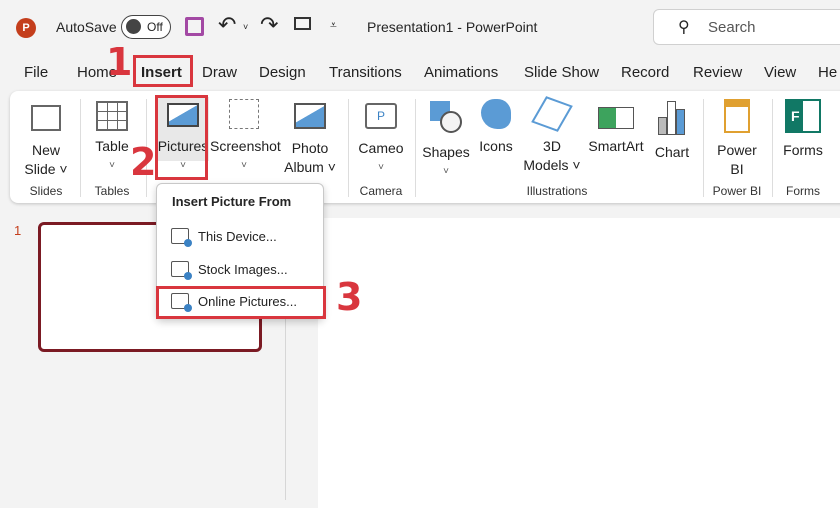 The width and height of the screenshot is (840, 508). I want to click on group-slides: Slides, so click(46, 191).